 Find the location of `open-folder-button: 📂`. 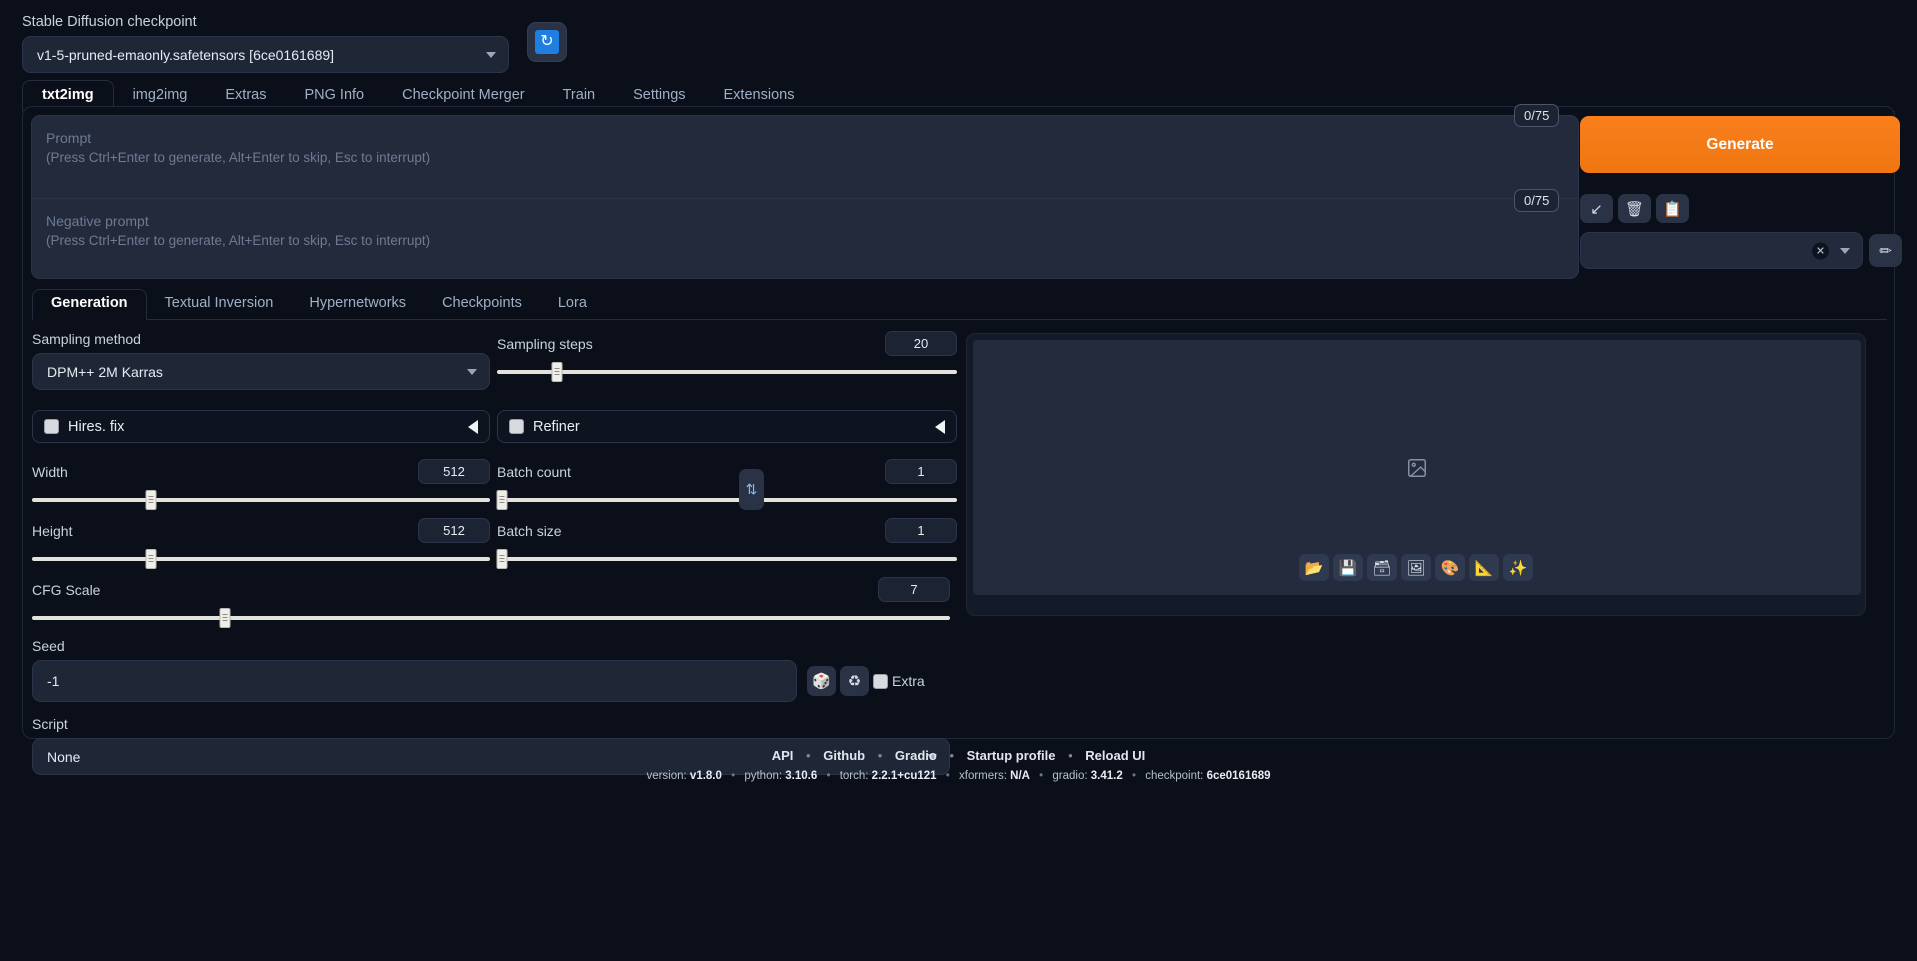

open-folder-button: 📂 is located at coordinates (1314, 567).